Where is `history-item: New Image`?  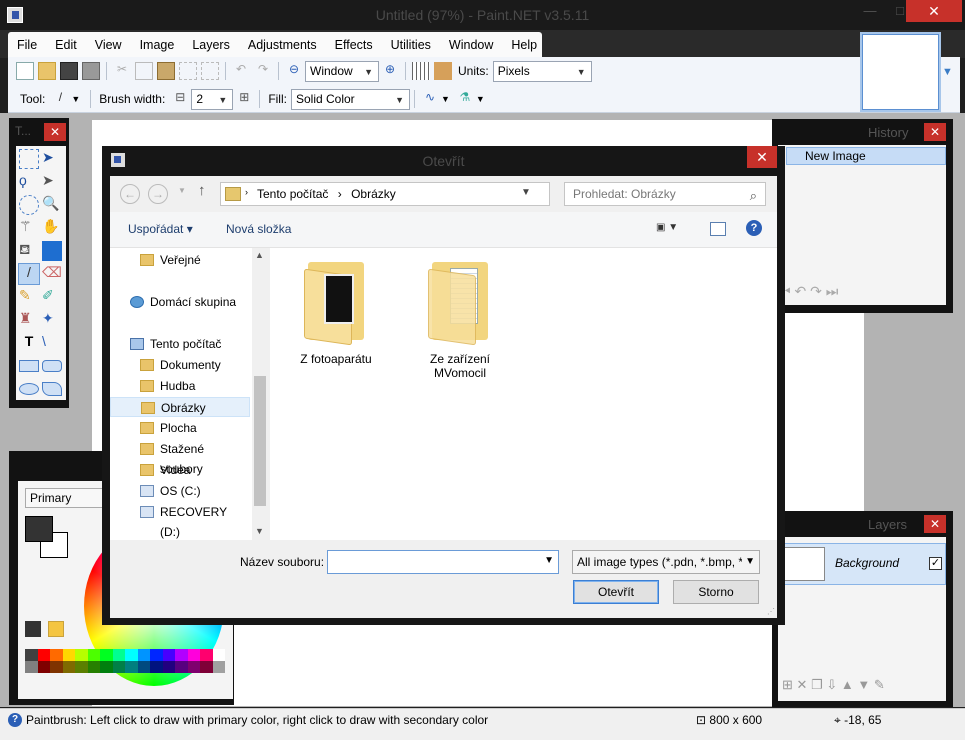
history-item: New Image is located at coordinates (866, 156).